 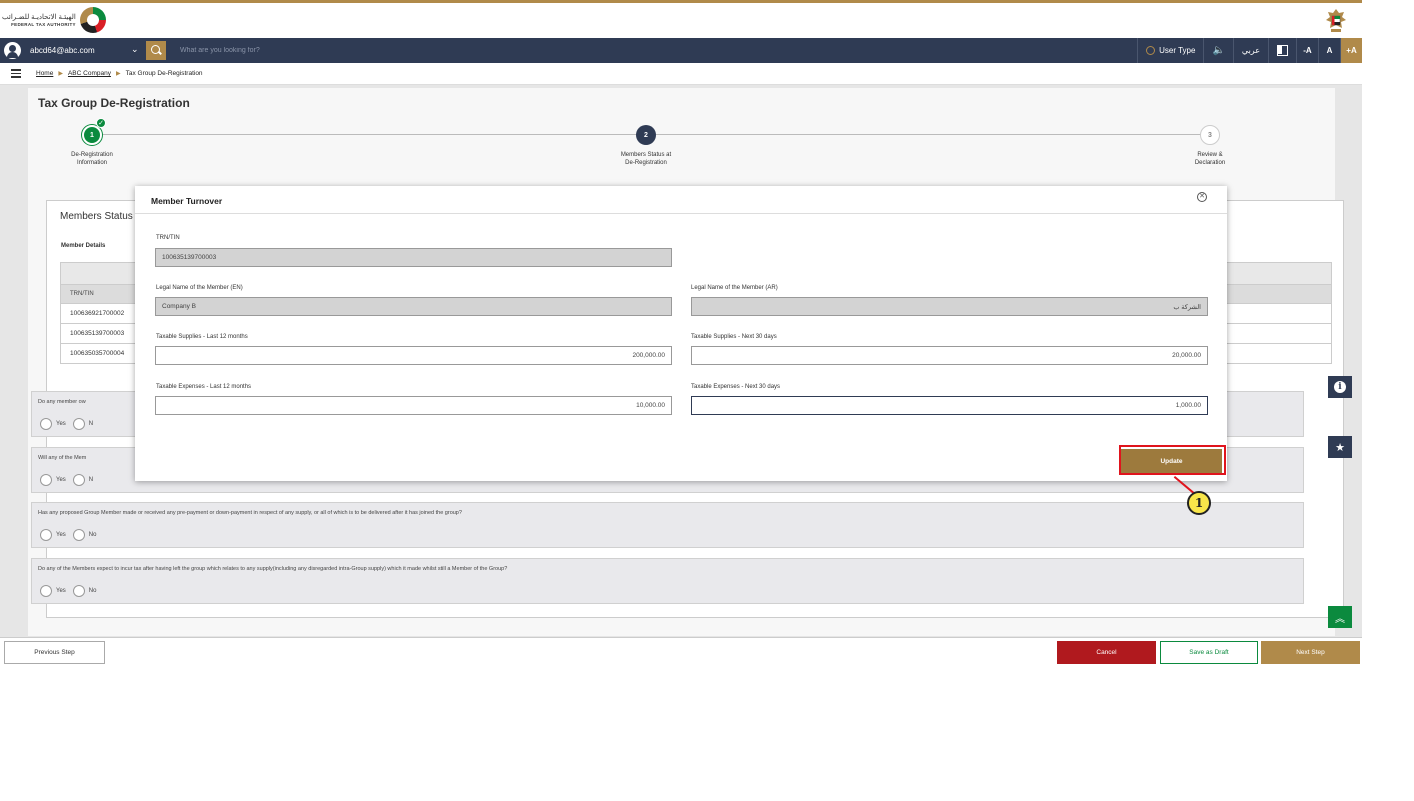 I want to click on step-3-label-line1: Review &, so click(x=1210, y=155).